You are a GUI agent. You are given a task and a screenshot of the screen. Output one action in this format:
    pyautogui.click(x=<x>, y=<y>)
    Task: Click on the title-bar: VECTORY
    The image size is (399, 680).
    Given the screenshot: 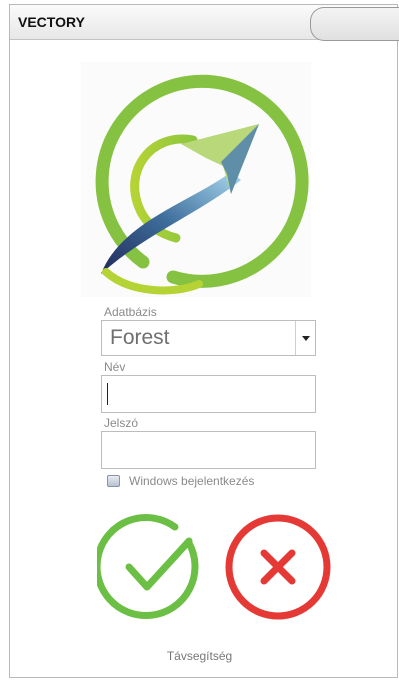 What is the action you would take?
    pyautogui.click(x=204, y=23)
    